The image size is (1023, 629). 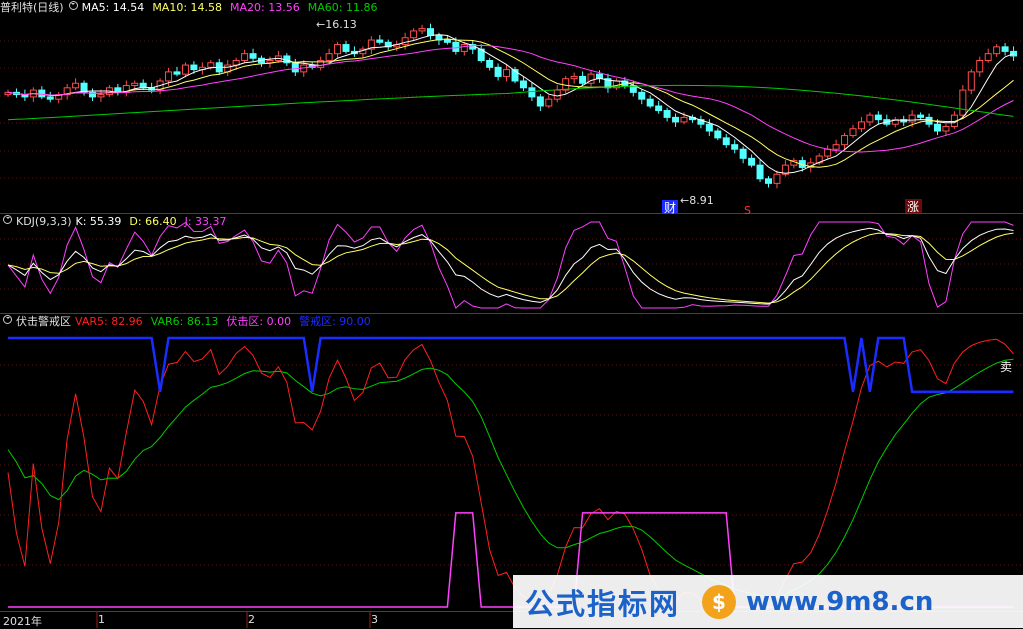 What do you see at coordinates (43, 322) in the screenshot?
I see `fuji-title: 伏击警戒区` at bounding box center [43, 322].